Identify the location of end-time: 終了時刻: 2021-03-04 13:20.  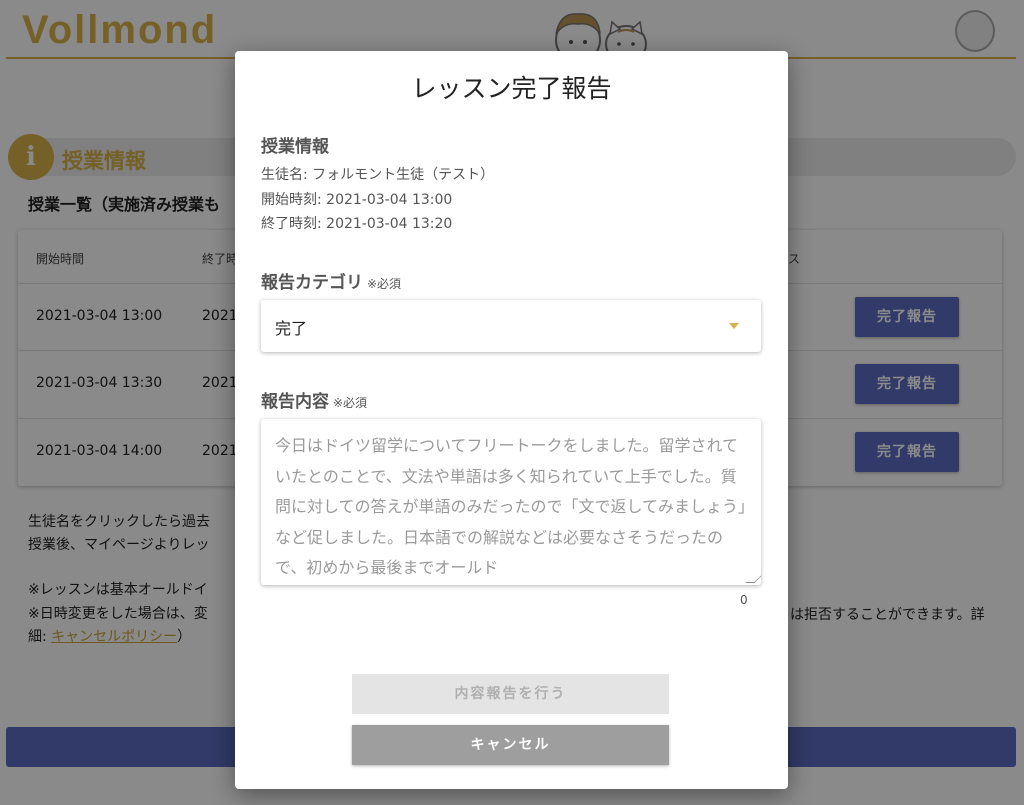
(357, 224).